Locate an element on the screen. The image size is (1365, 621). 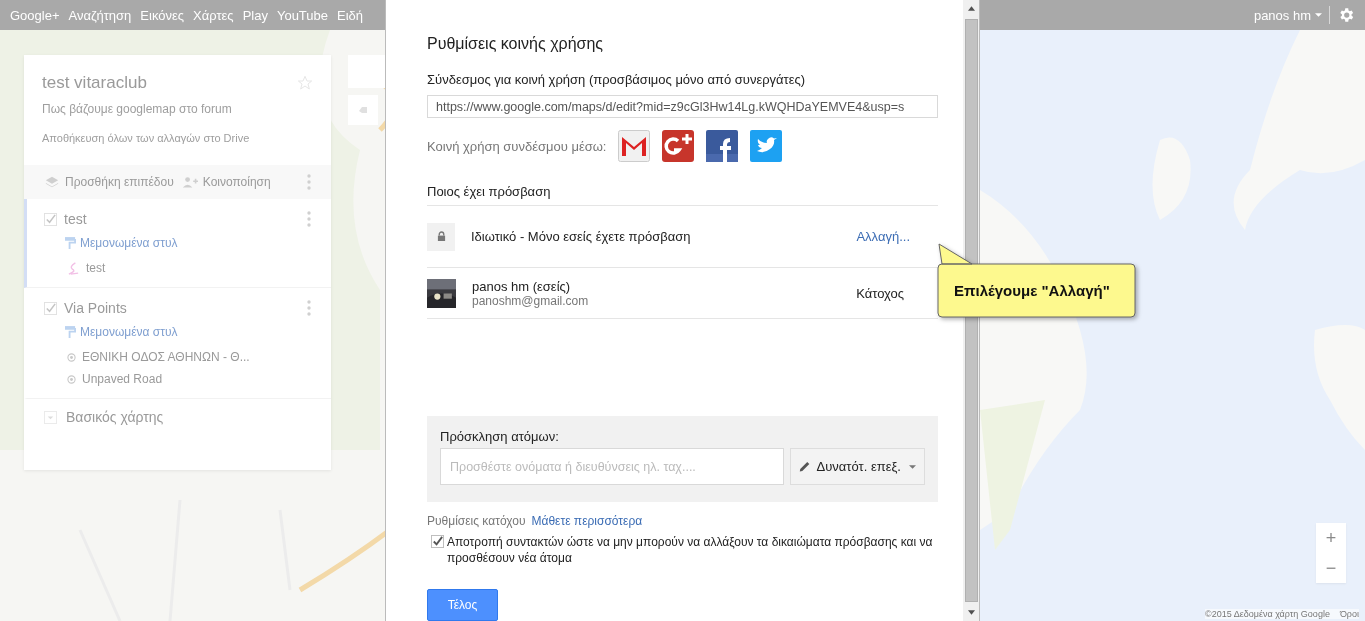
top-nav-link: Play is located at coordinates (255, 15).